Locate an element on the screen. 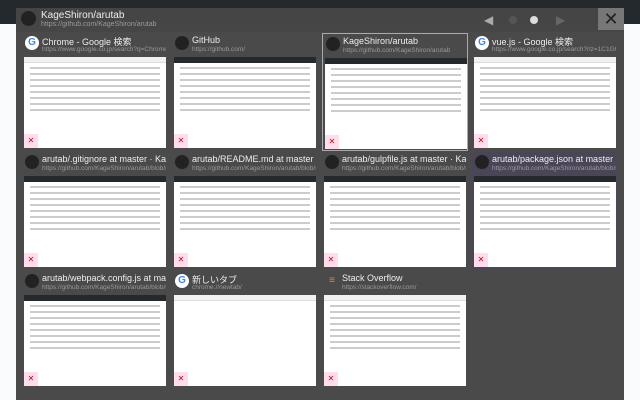  tab-card: GitHub https://github.com/ ✕ is located at coordinates (245, 92).